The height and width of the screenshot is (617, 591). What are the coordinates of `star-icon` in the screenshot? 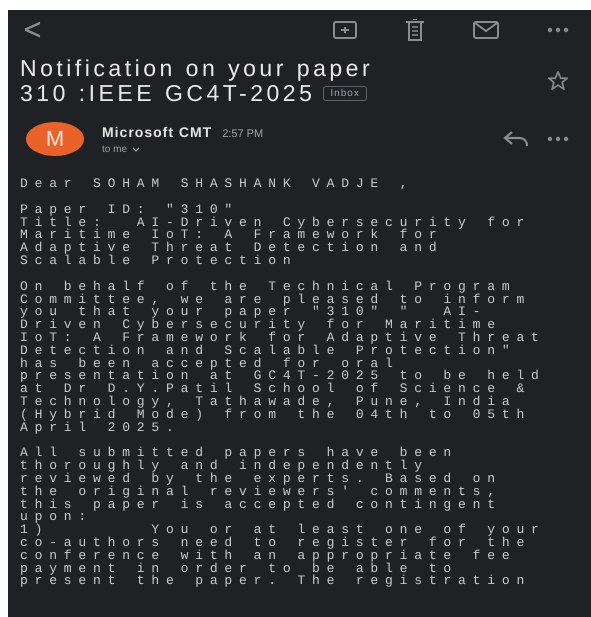 It's located at (558, 81).